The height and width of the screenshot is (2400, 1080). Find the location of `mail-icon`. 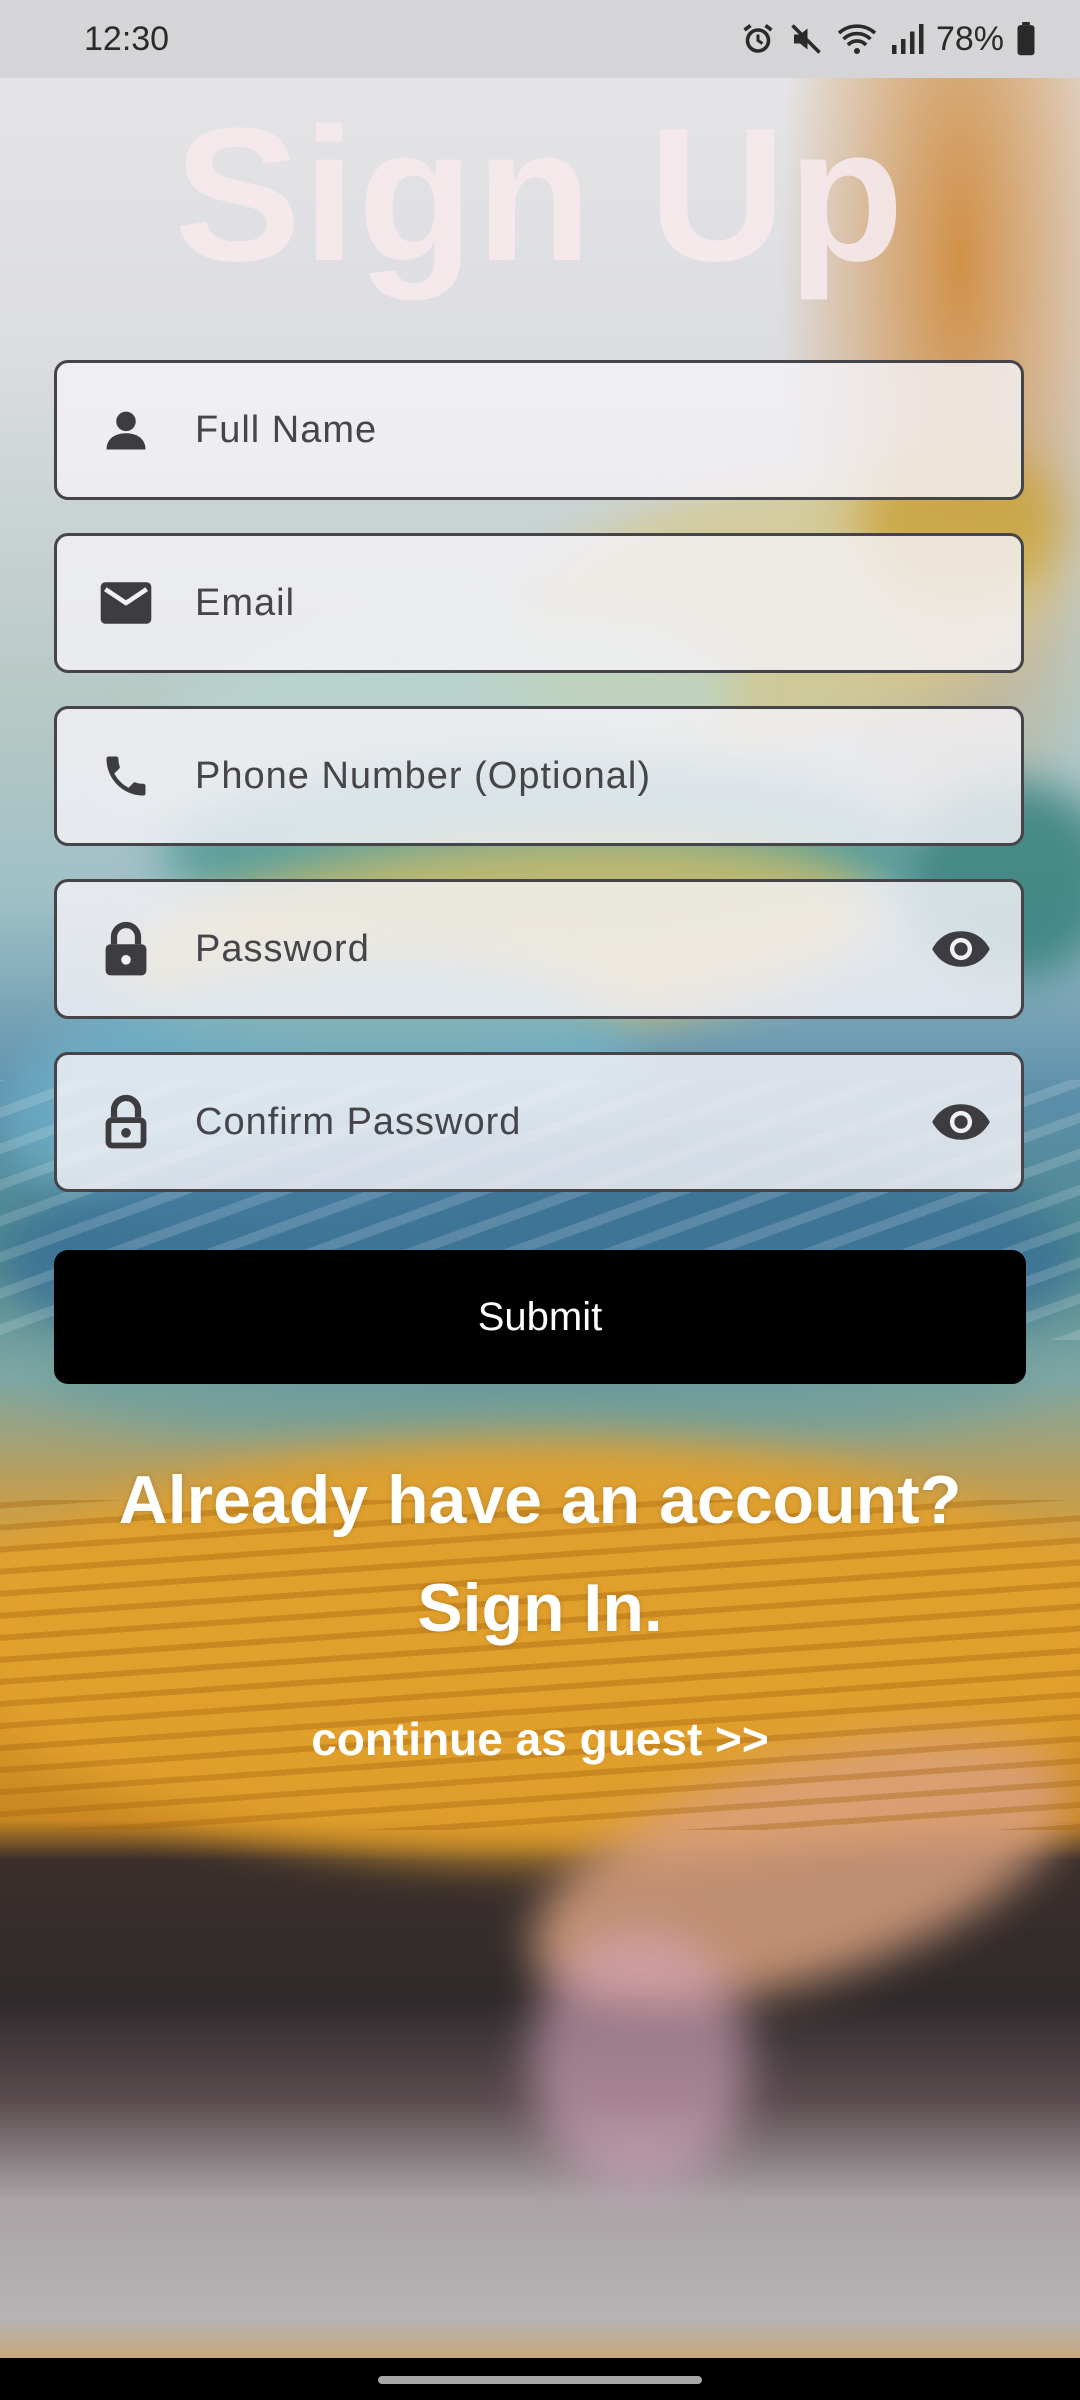

mail-icon is located at coordinates (126, 603).